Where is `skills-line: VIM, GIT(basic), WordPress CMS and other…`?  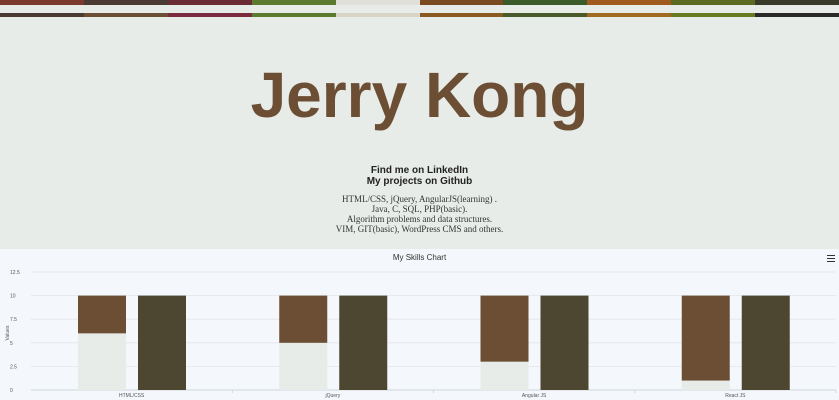
skills-line: VIM, GIT(basic), WordPress CMS and other… is located at coordinates (419, 229).